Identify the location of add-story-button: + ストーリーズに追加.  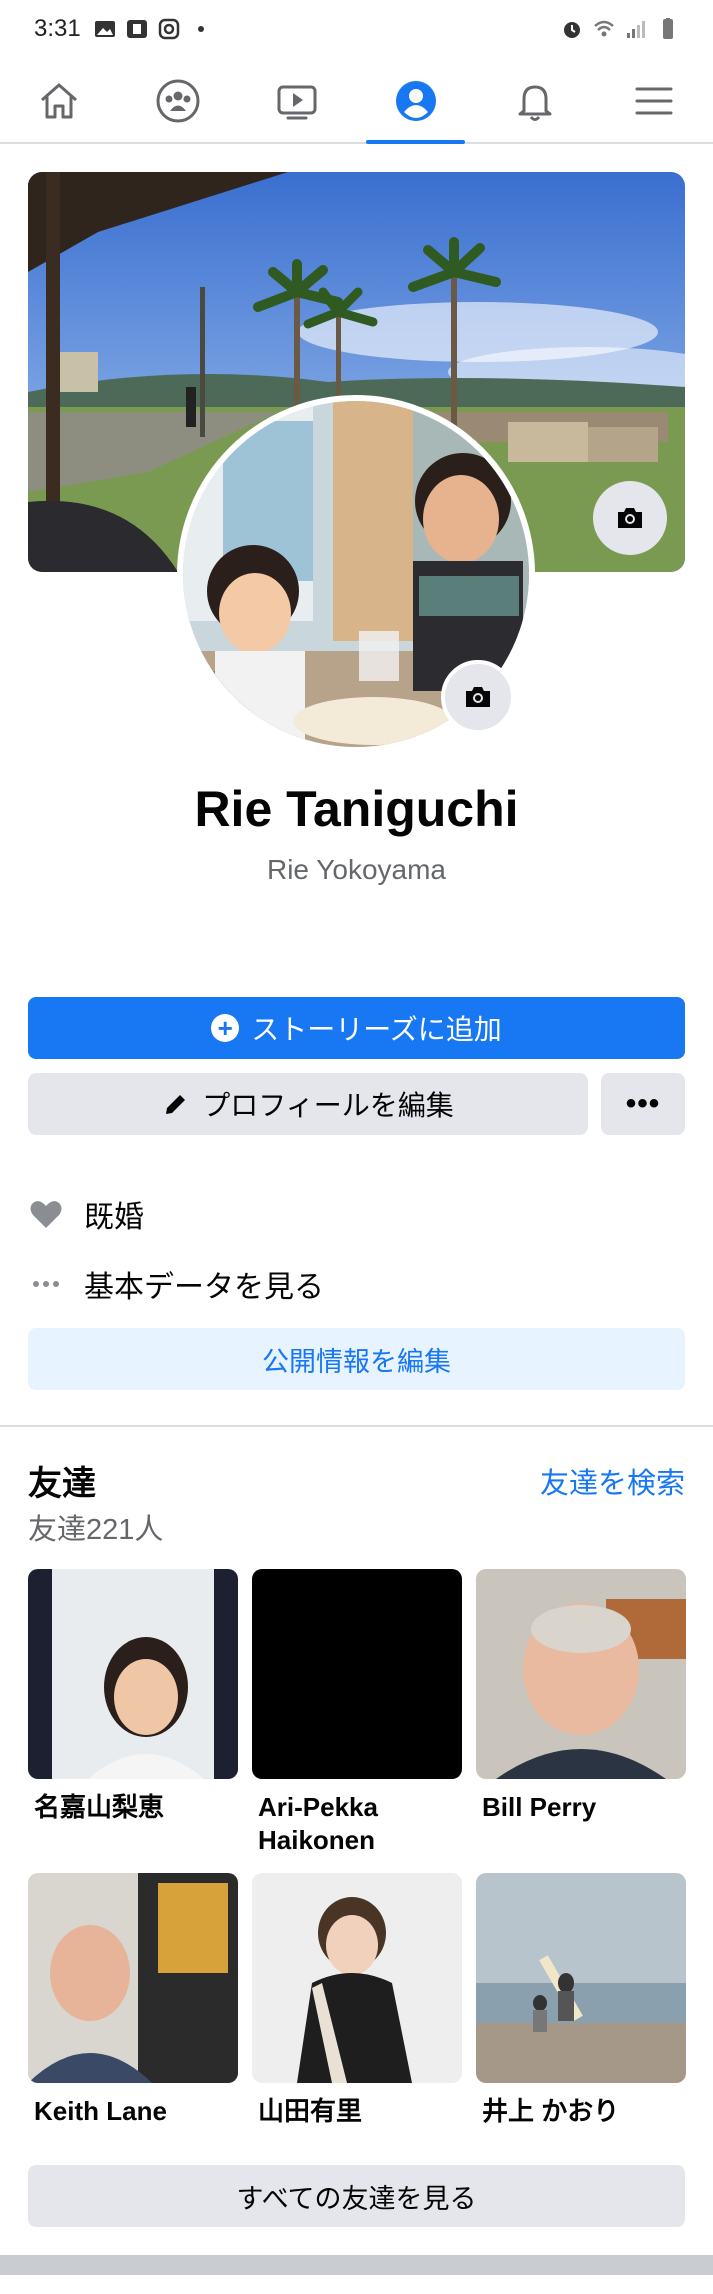
(356, 1028).